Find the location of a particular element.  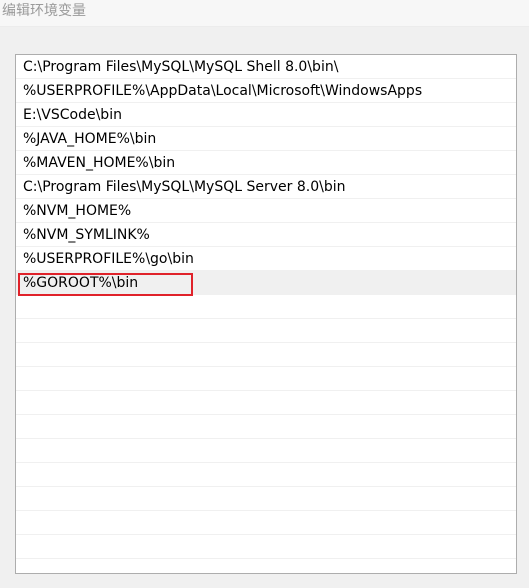

path-row: %USERPROFILE%\go\bin is located at coordinates (266, 259).